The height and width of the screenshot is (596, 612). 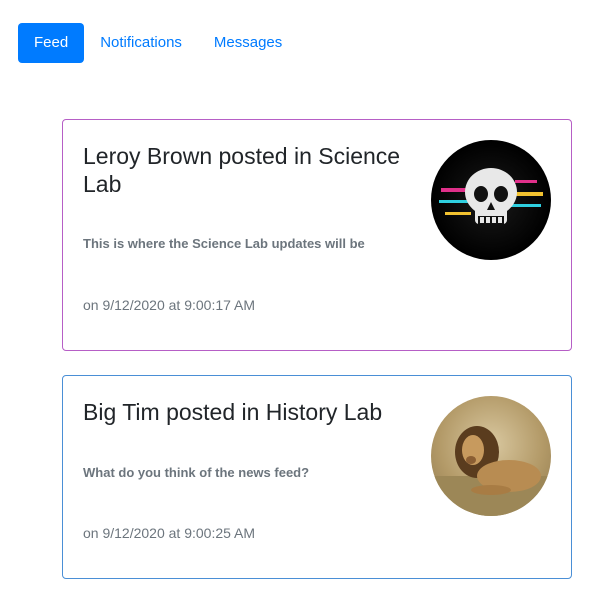 What do you see at coordinates (196, 472) in the screenshot?
I see `post-body: What do you think of the news feed?` at bounding box center [196, 472].